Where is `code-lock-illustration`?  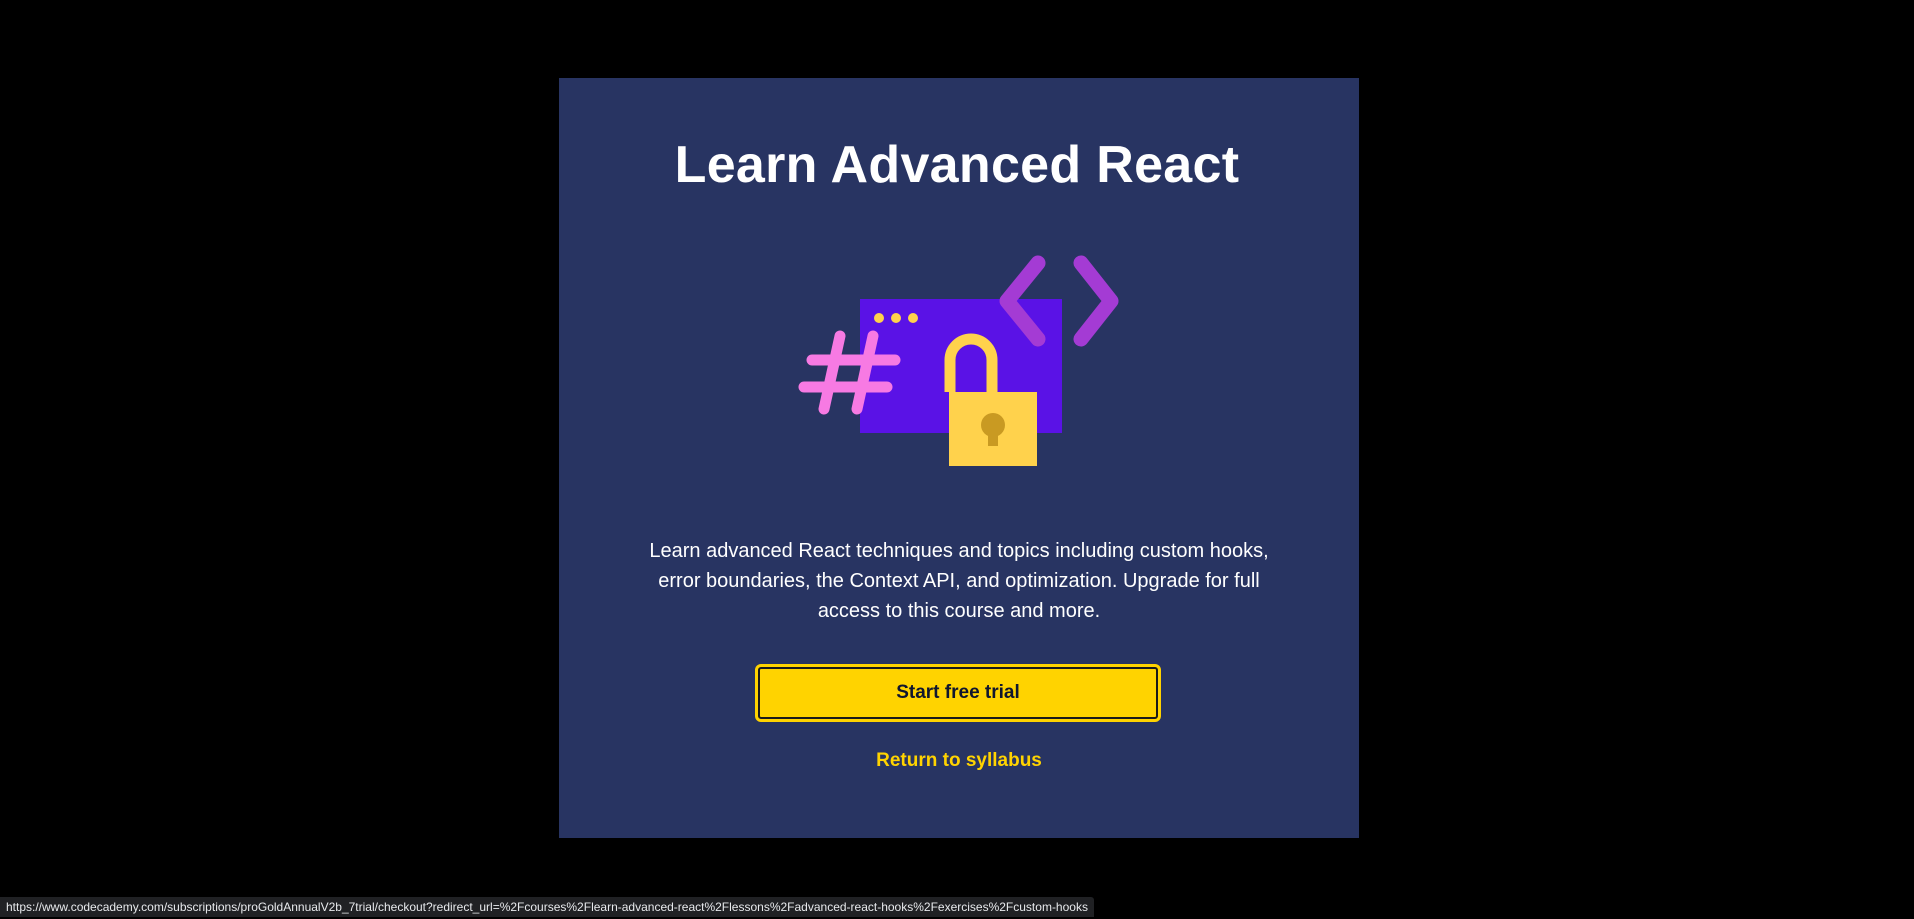
code-lock-illustration is located at coordinates (958, 360).